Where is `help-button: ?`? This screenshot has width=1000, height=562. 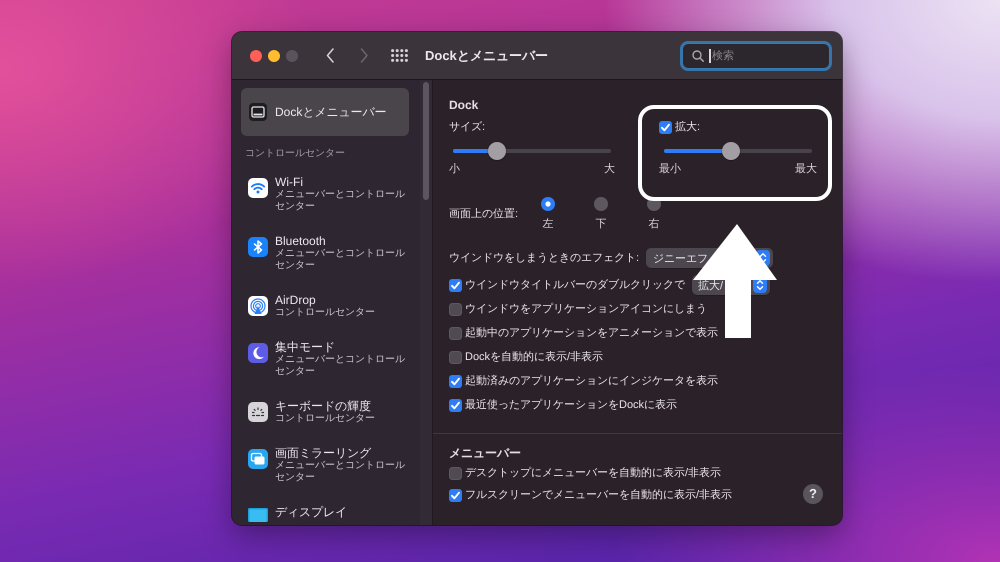 help-button: ? is located at coordinates (813, 494).